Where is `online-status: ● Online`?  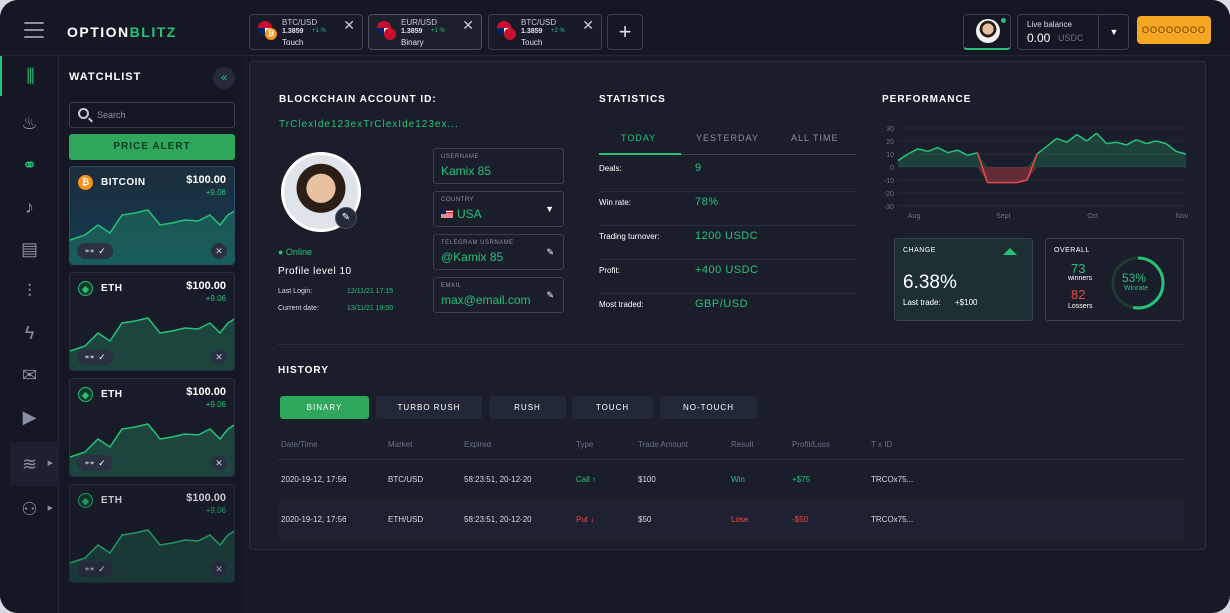 online-status: ● Online is located at coordinates (295, 252).